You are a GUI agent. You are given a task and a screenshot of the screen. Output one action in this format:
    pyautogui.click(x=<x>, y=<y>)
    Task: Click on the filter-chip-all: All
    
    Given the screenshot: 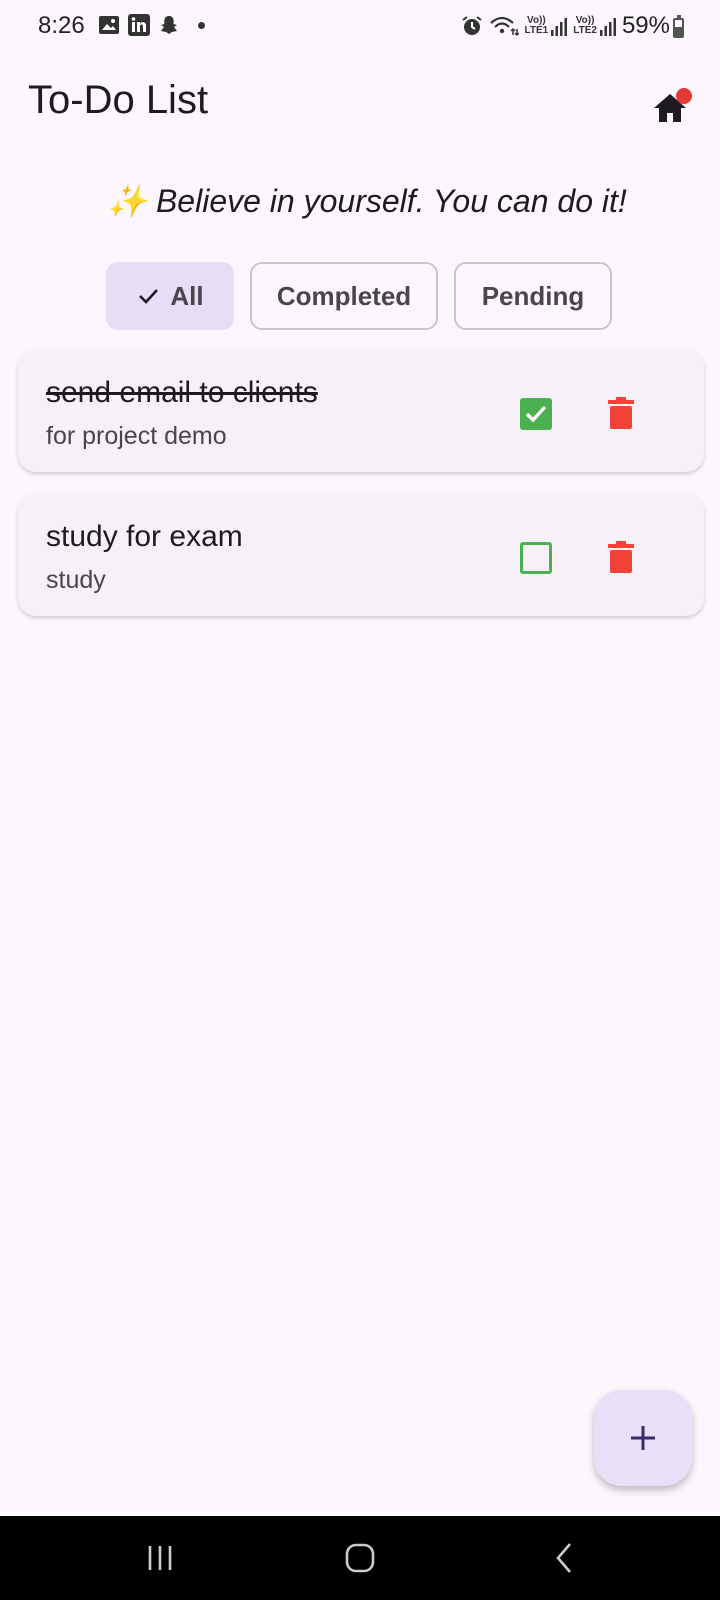 What is the action you would take?
    pyautogui.click(x=170, y=296)
    